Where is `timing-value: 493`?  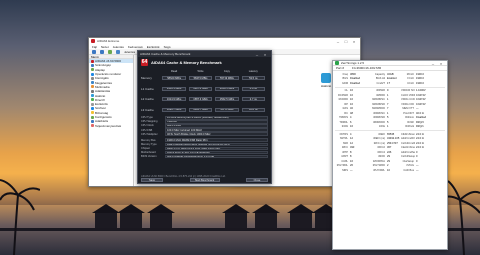
timing-value: 493 is located at coordinates (352, 148).